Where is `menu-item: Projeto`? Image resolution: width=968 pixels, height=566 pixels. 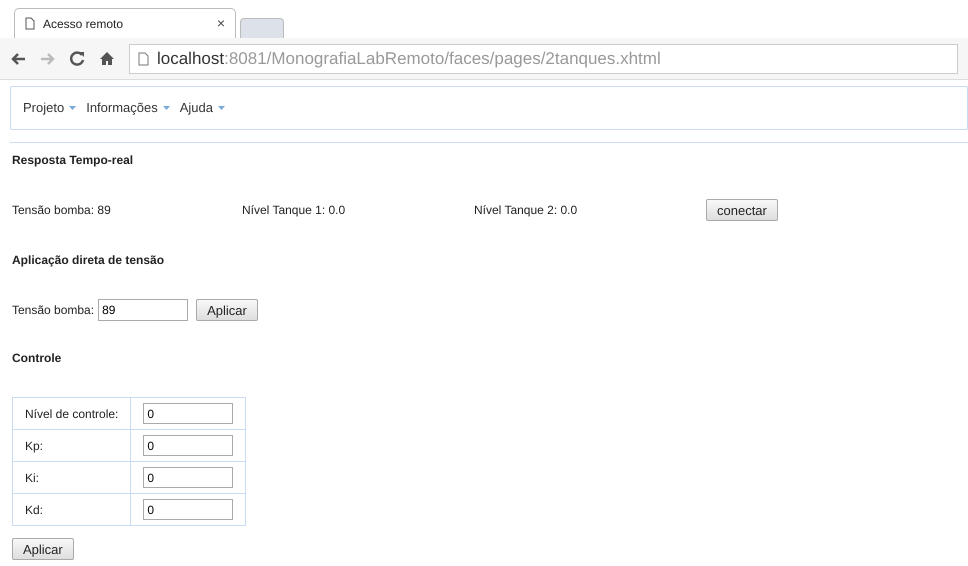
menu-item: Projeto is located at coordinates (49, 108).